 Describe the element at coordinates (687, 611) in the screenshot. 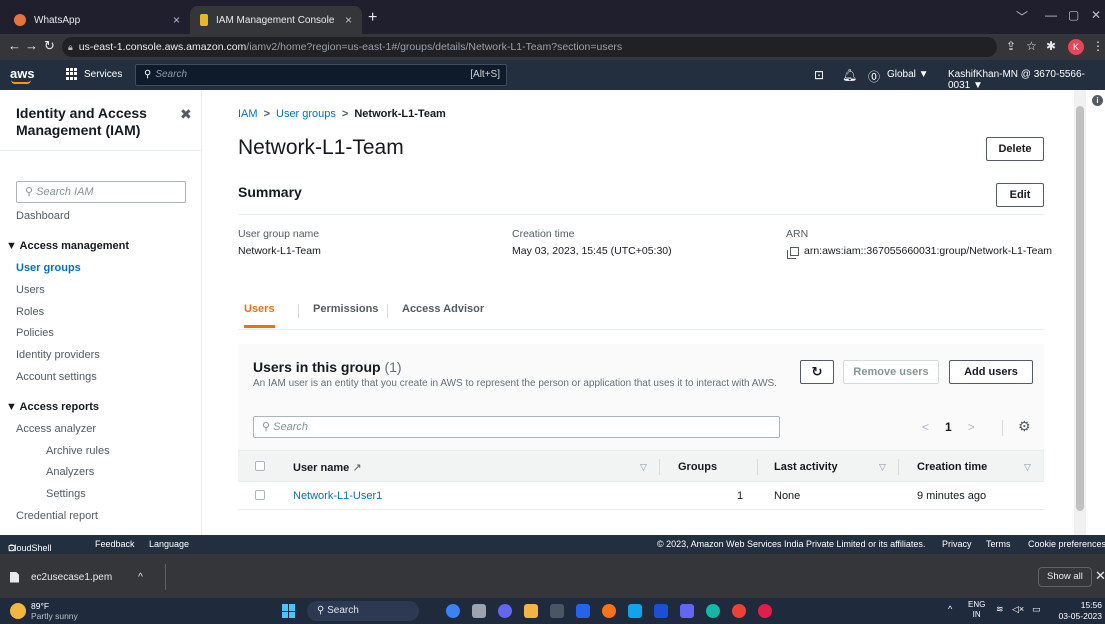

I see `teams-icon` at that location.